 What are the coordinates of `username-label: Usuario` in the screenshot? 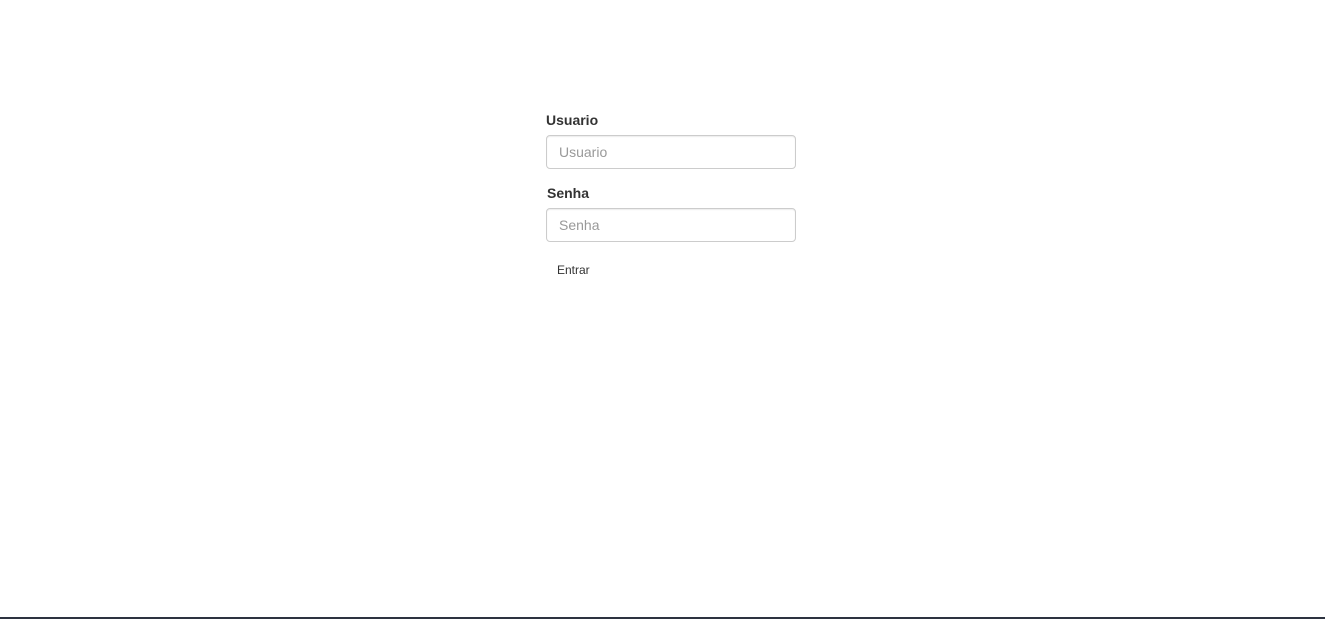 It's located at (572, 120).